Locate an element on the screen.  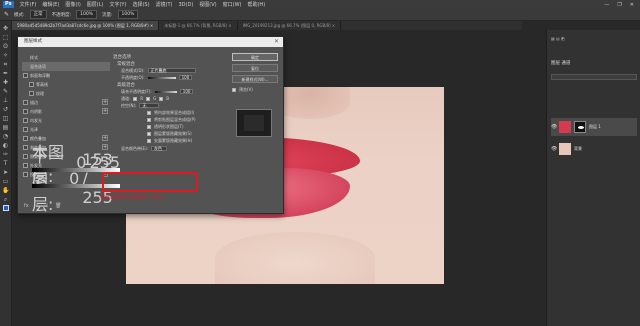
menu-3d: 3D(D) is located at coordinates (186, 5).